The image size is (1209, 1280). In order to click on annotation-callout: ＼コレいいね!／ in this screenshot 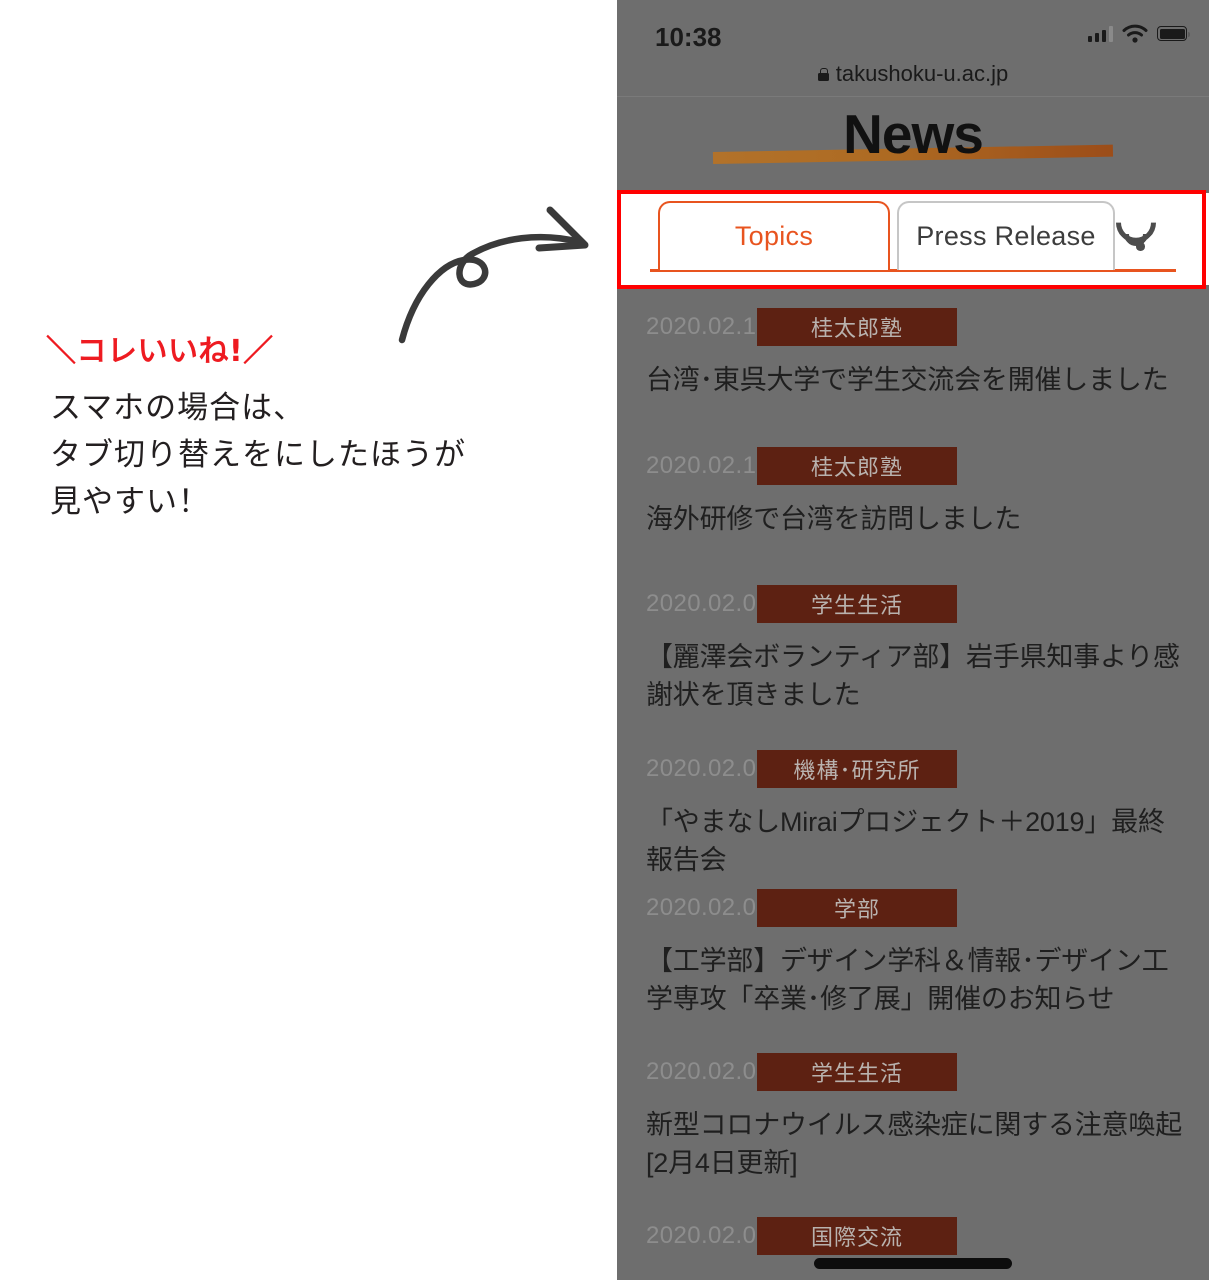, I will do `click(160, 351)`.